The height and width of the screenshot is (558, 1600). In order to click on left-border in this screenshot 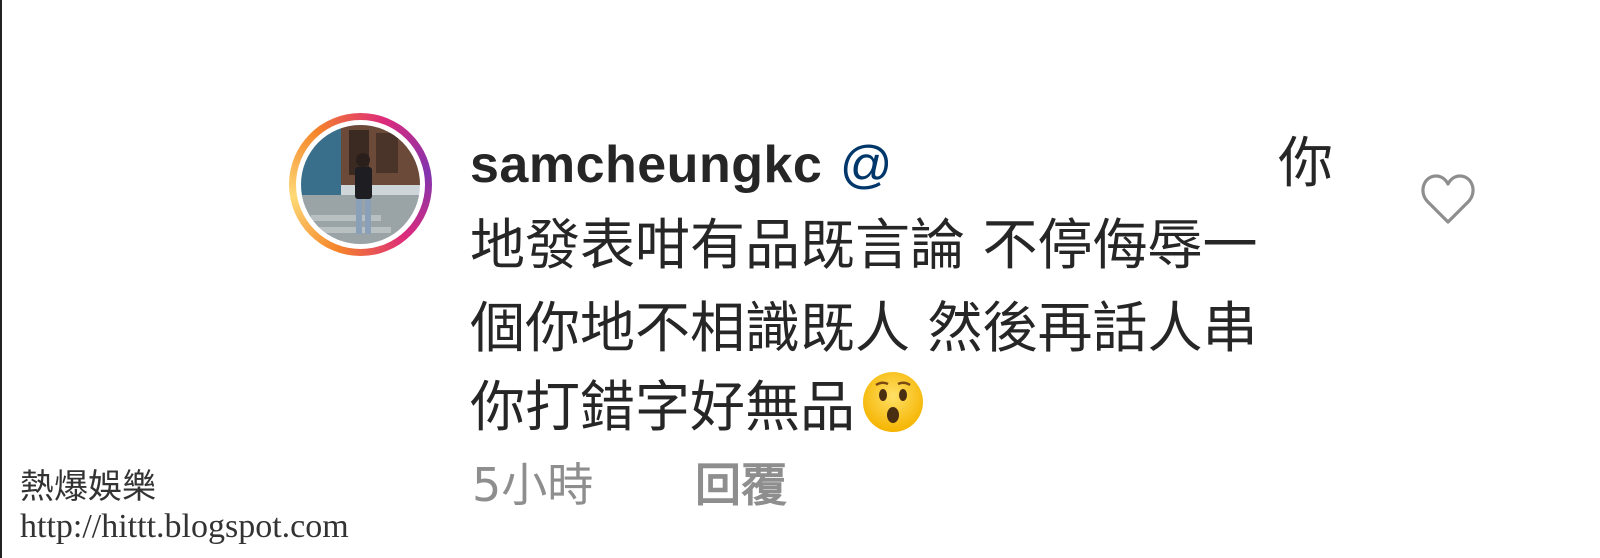, I will do `click(1, 279)`.